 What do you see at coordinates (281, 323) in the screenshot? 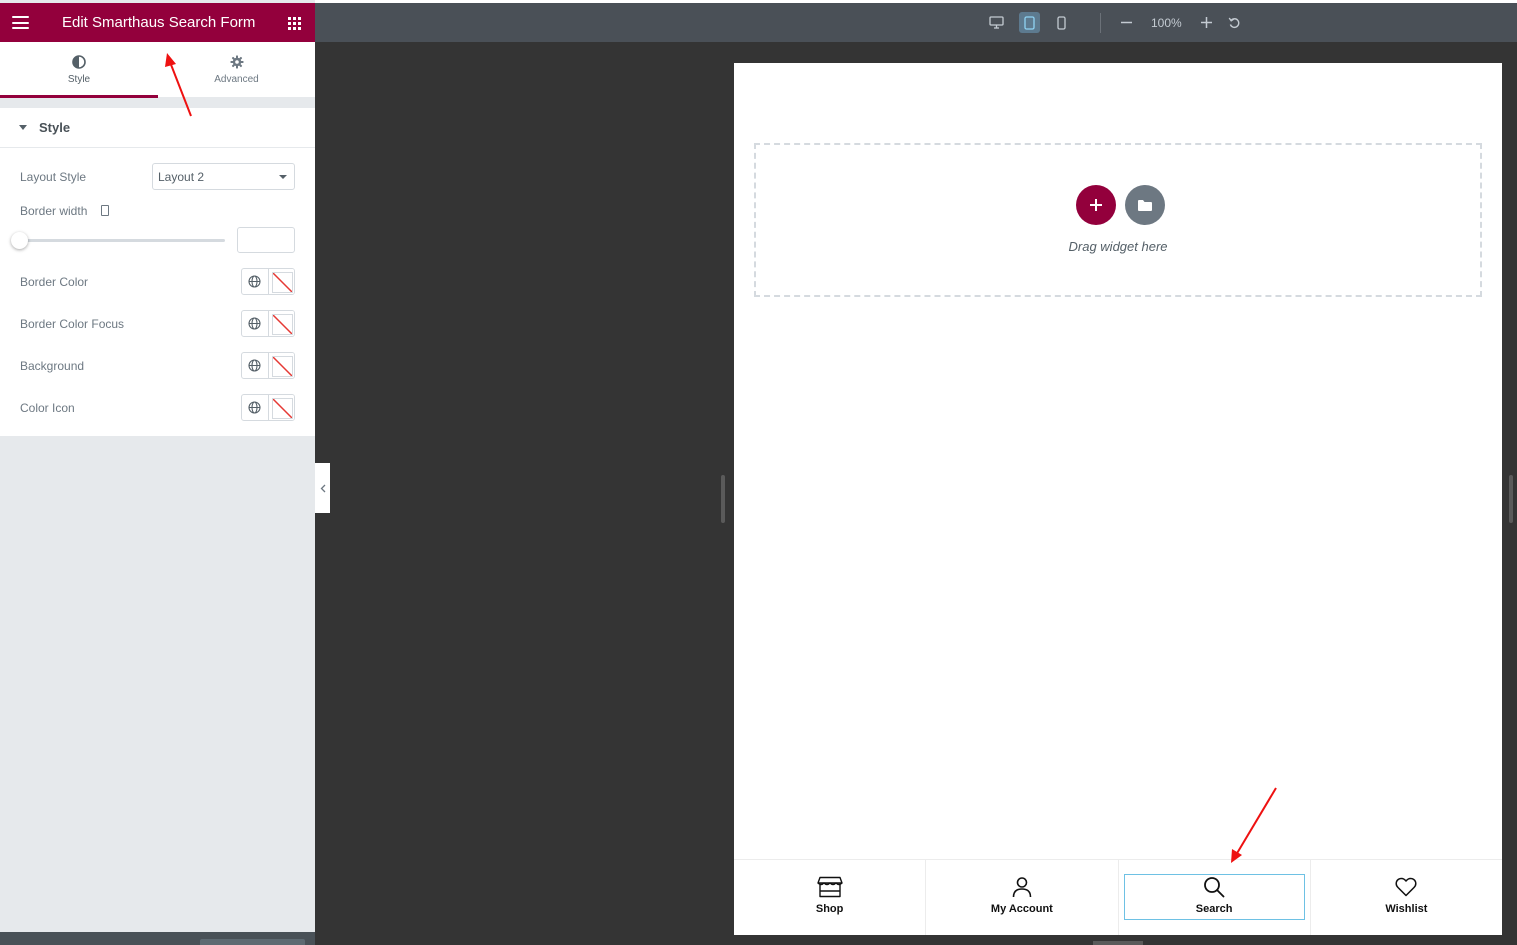
I see `border-color-focus-swatch` at bounding box center [281, 323].